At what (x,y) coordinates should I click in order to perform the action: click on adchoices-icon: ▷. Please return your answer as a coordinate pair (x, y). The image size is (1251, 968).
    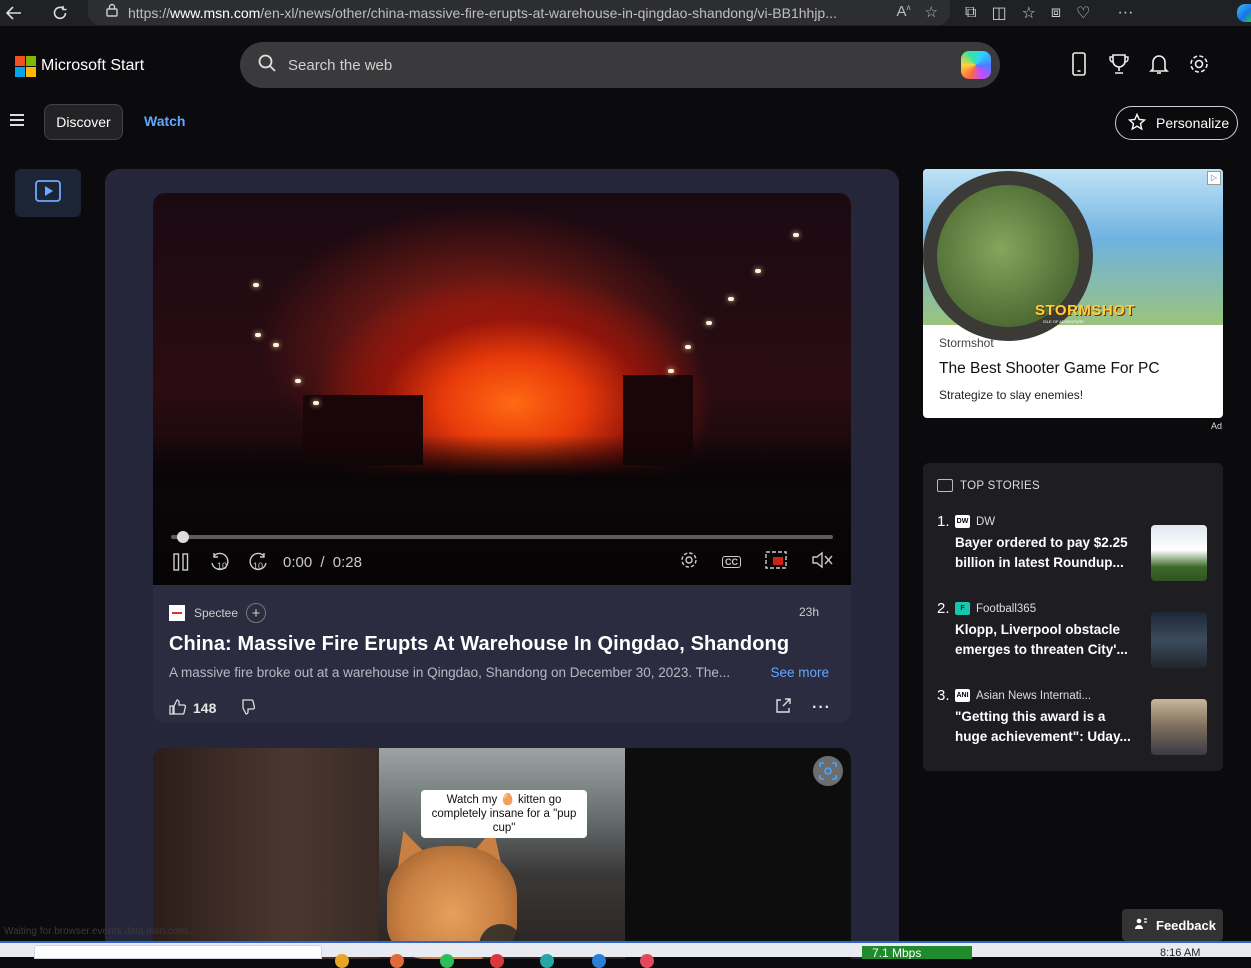
    Looking at the image, I should click on (1214, 178).